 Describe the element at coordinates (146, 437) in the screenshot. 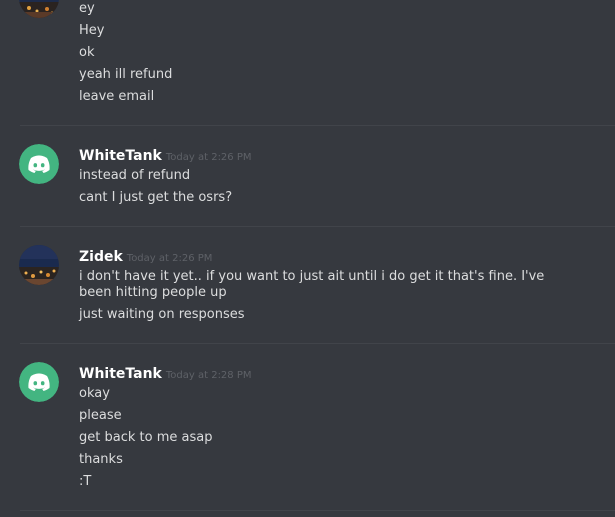

I see `message-text: get back to me asap` at that location.